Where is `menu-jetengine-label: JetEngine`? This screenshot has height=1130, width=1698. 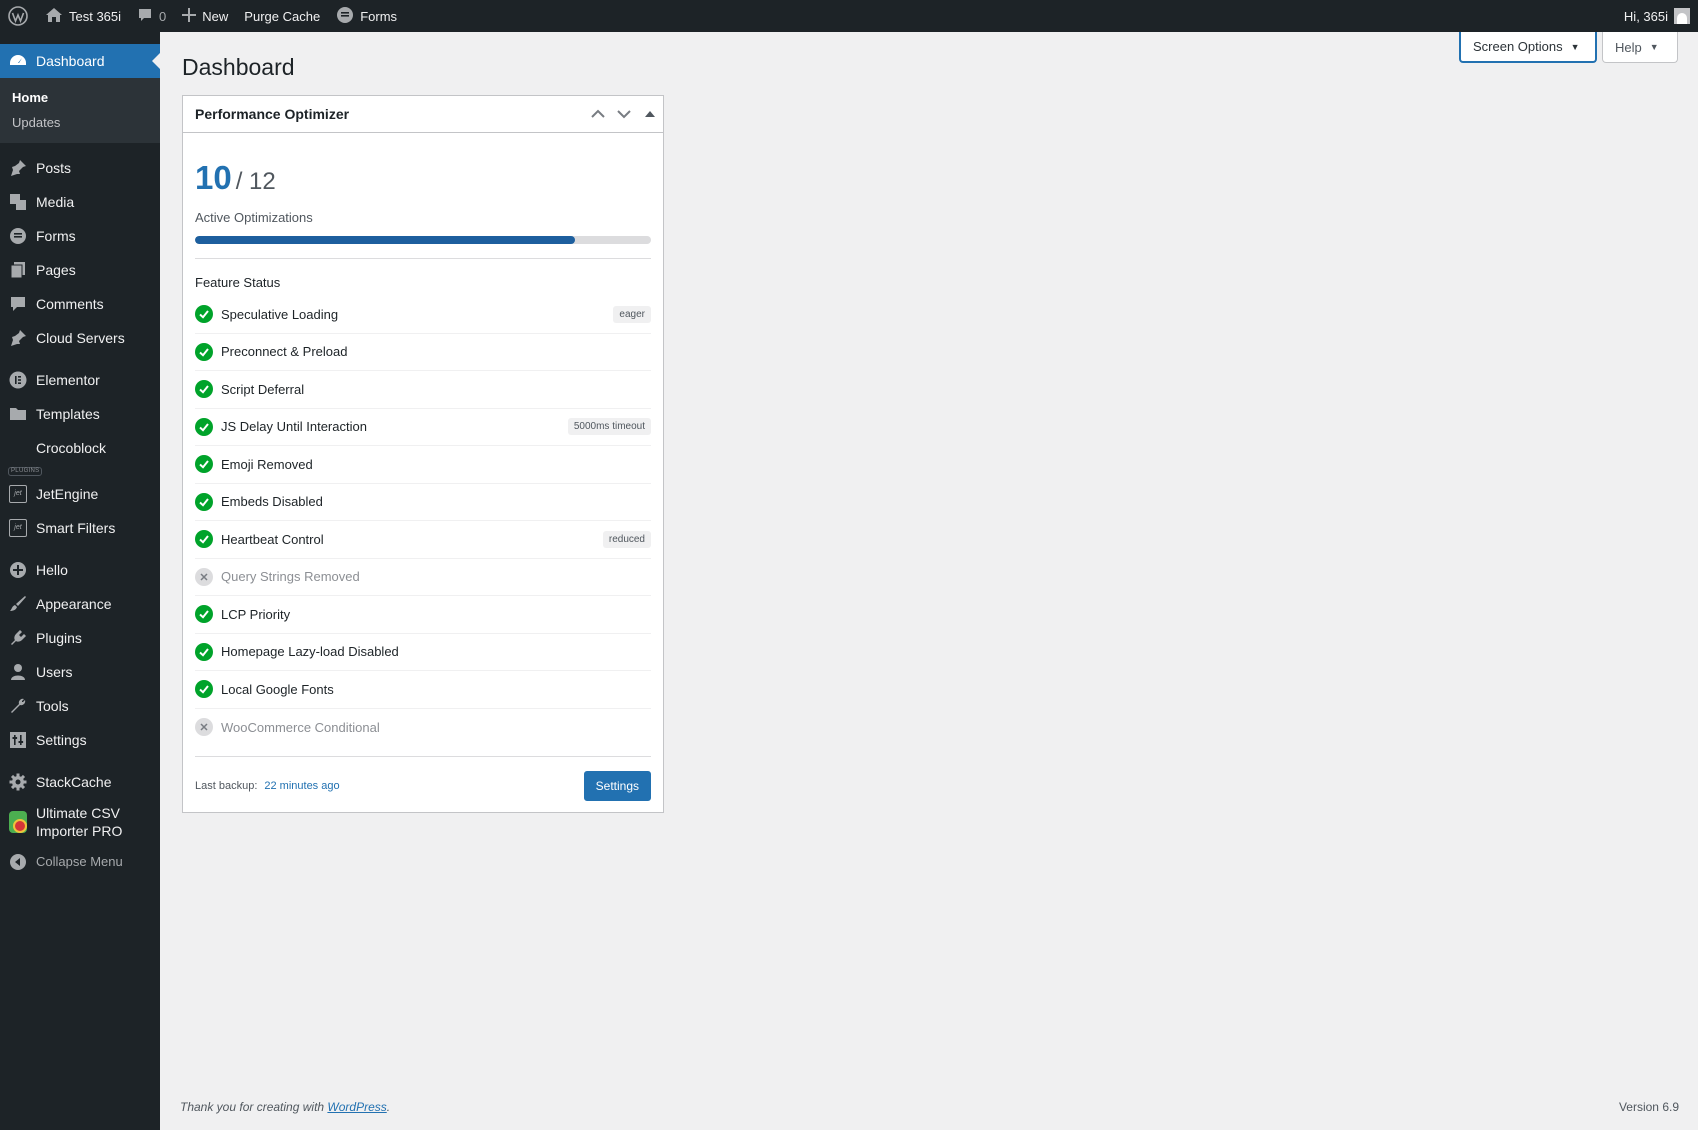 menu-jetengine-label: JetEngine is located at coordinates (67, 493).